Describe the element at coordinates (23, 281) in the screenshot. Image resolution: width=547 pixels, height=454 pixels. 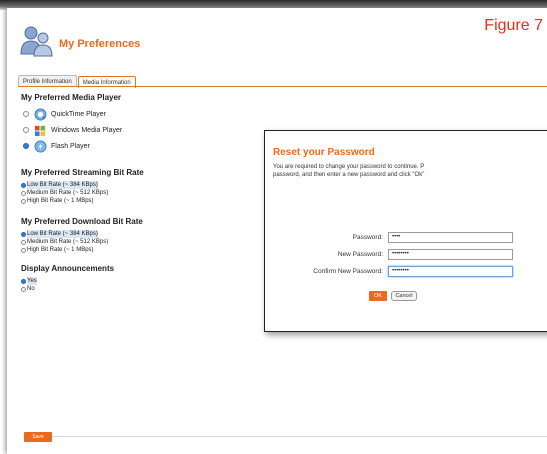
I see `announcements-yes-radio` at that location.